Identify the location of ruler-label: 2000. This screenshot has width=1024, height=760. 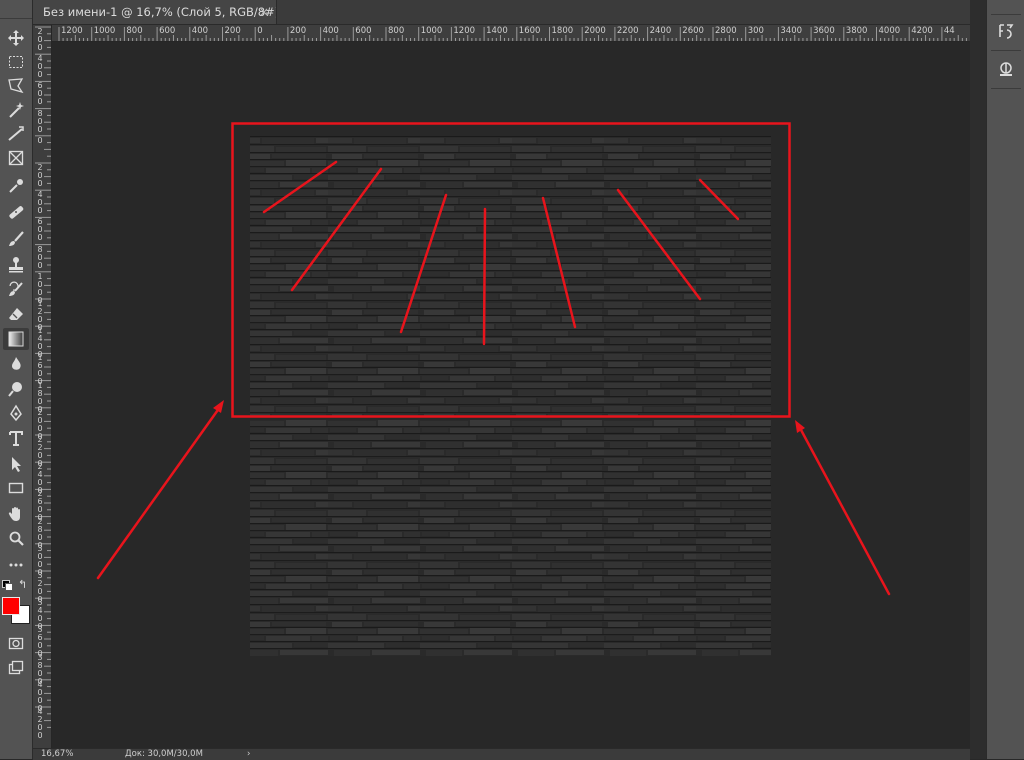
(595, 31).